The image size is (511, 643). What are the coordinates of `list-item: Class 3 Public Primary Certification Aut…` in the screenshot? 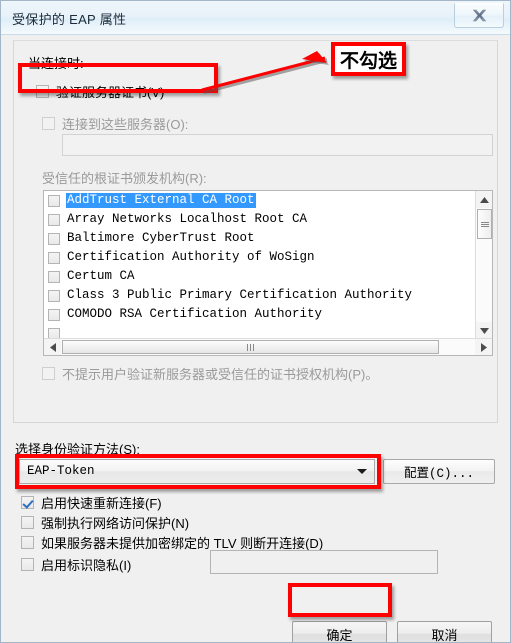 It's located at (258, 295).